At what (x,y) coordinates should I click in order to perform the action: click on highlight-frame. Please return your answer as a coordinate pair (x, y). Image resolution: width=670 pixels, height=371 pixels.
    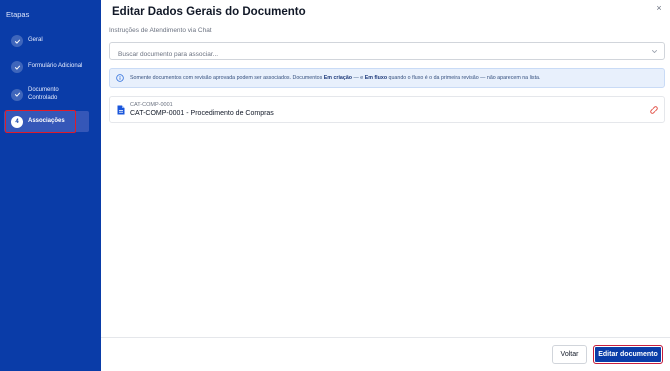
    Looking at the image, I should click on (40, 121).